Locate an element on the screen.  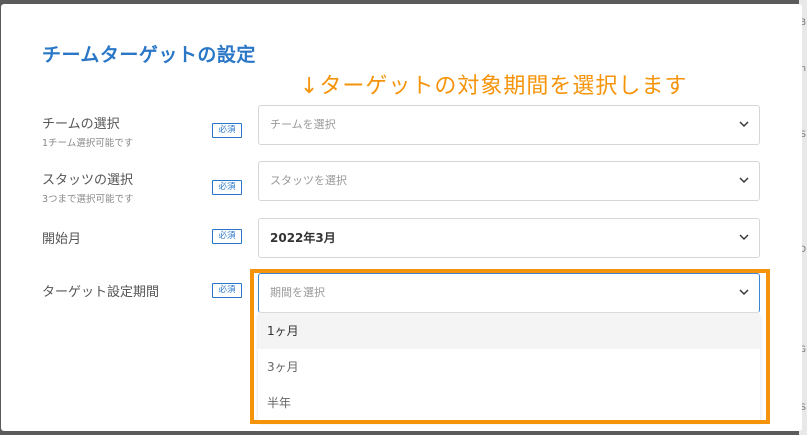
target-period-field-label: ターゲット設定期間 is located at coordinates (100, 290).